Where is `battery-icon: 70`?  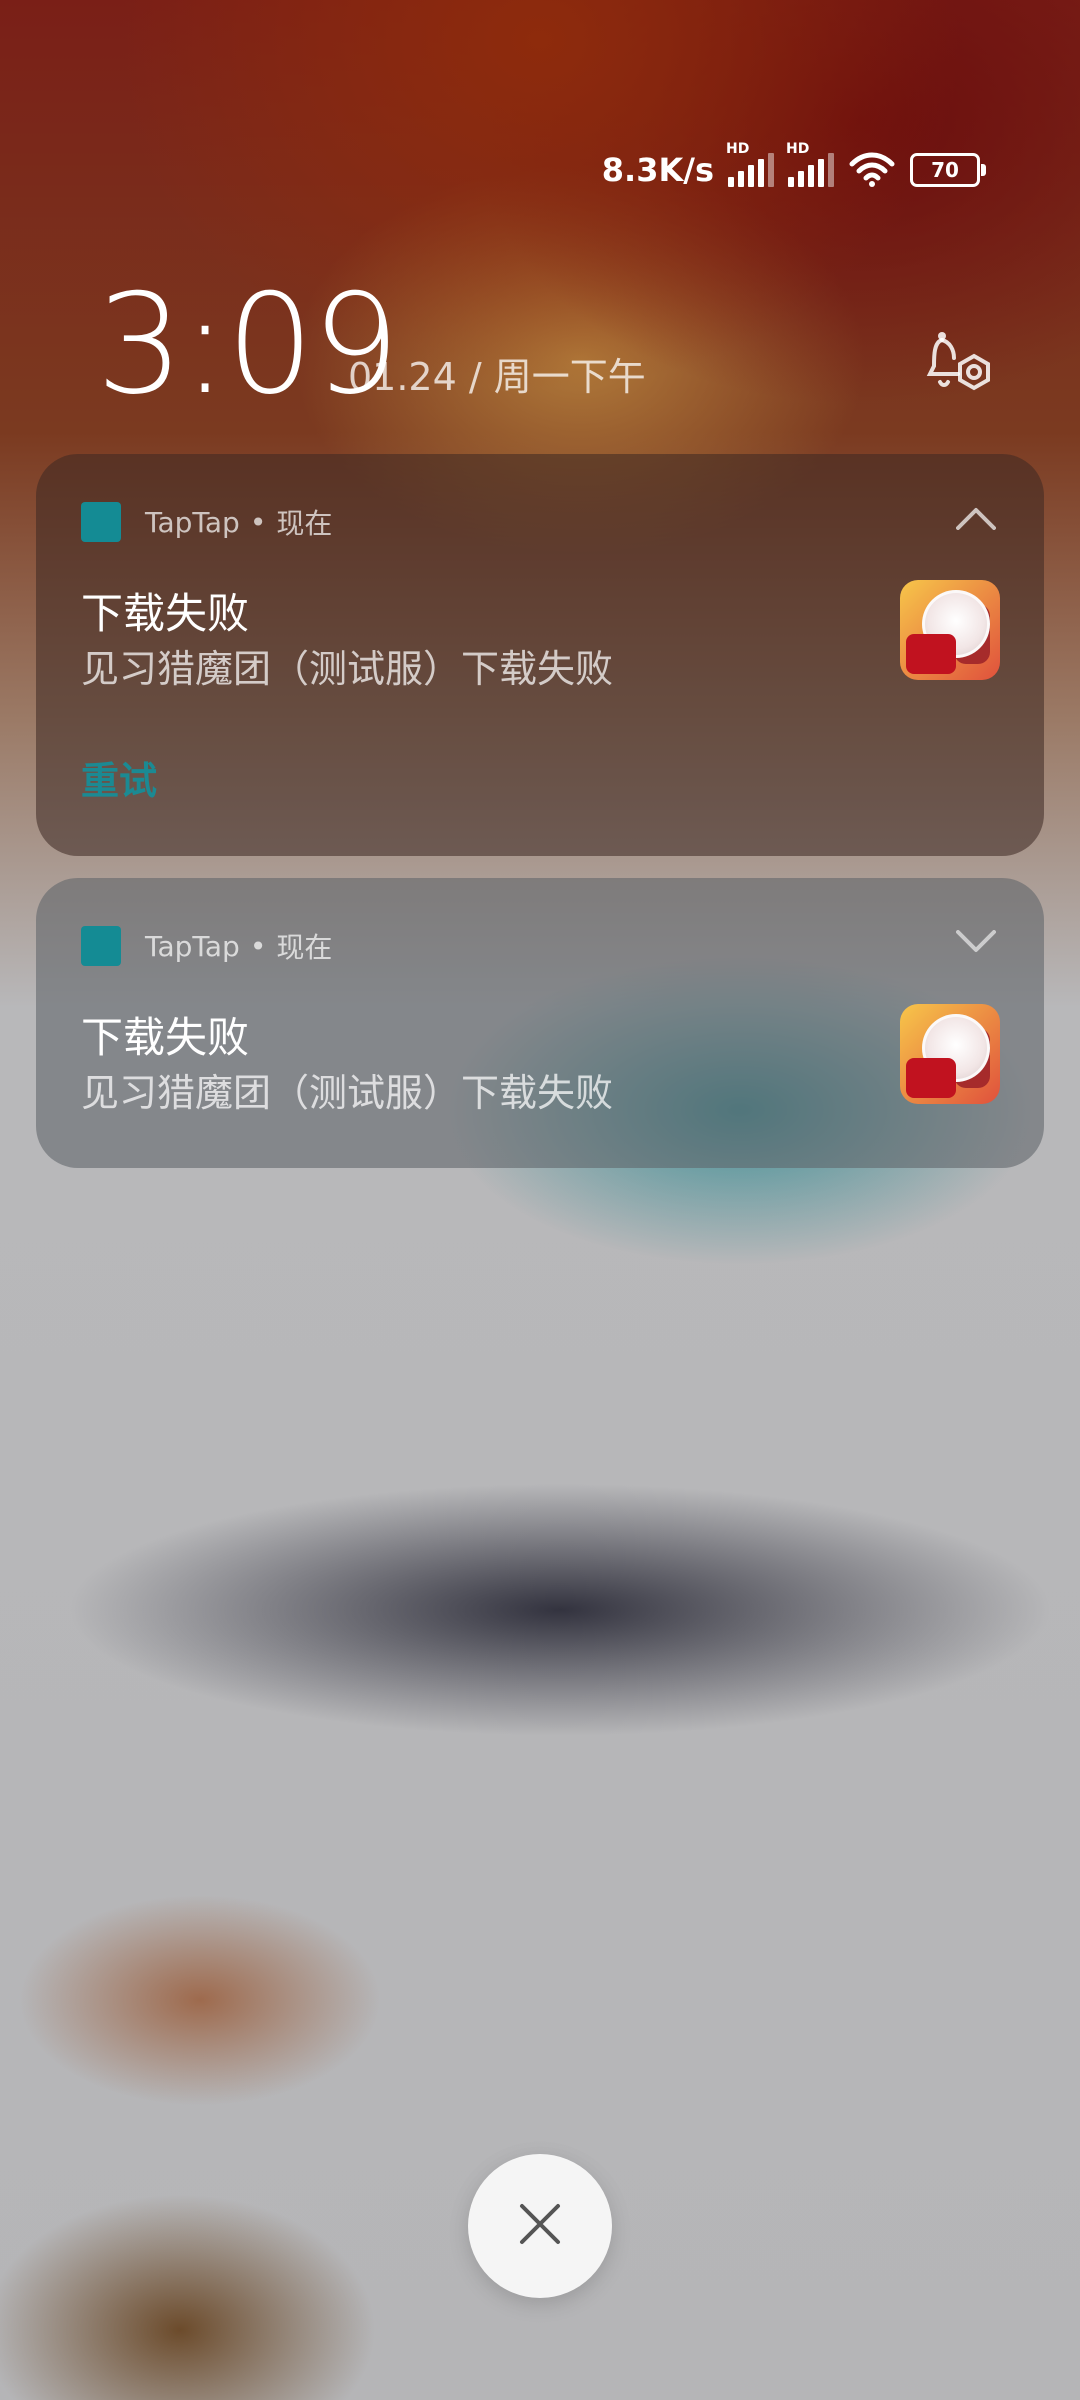
battery-icon: 70 is located at coordinates (948, 170).